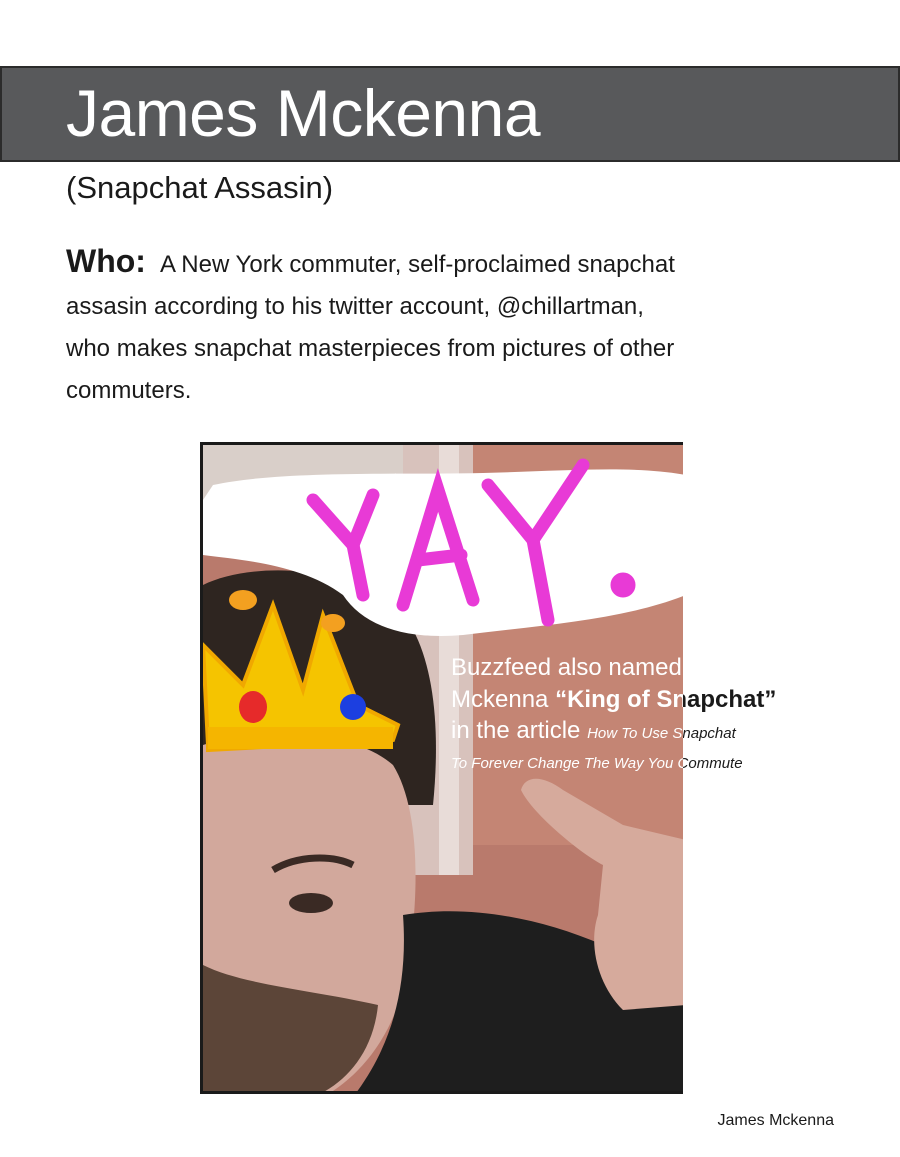 The image size is (900, 1157). Describe the element at coordinates (200, 187) in the screenshot. I see `page-subtitle: (Snapchat Assasin)` at that location.